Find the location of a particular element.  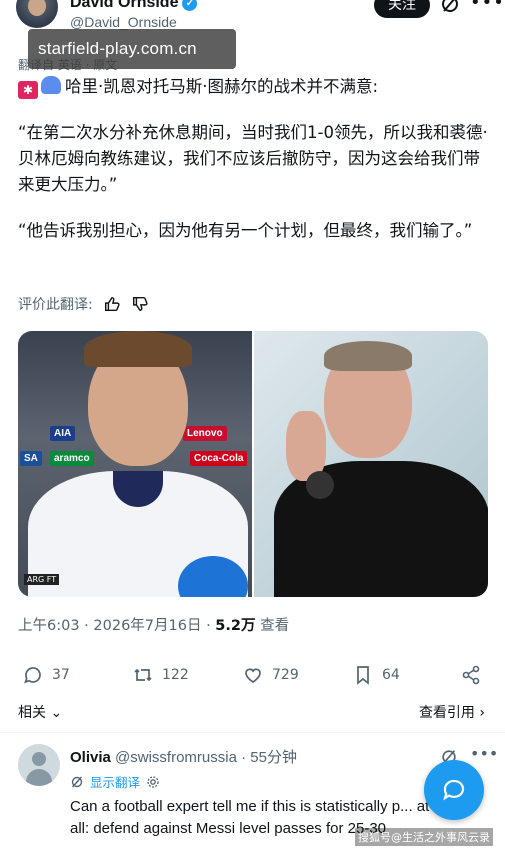

reply-avatar is located at coordinates (39, 765).